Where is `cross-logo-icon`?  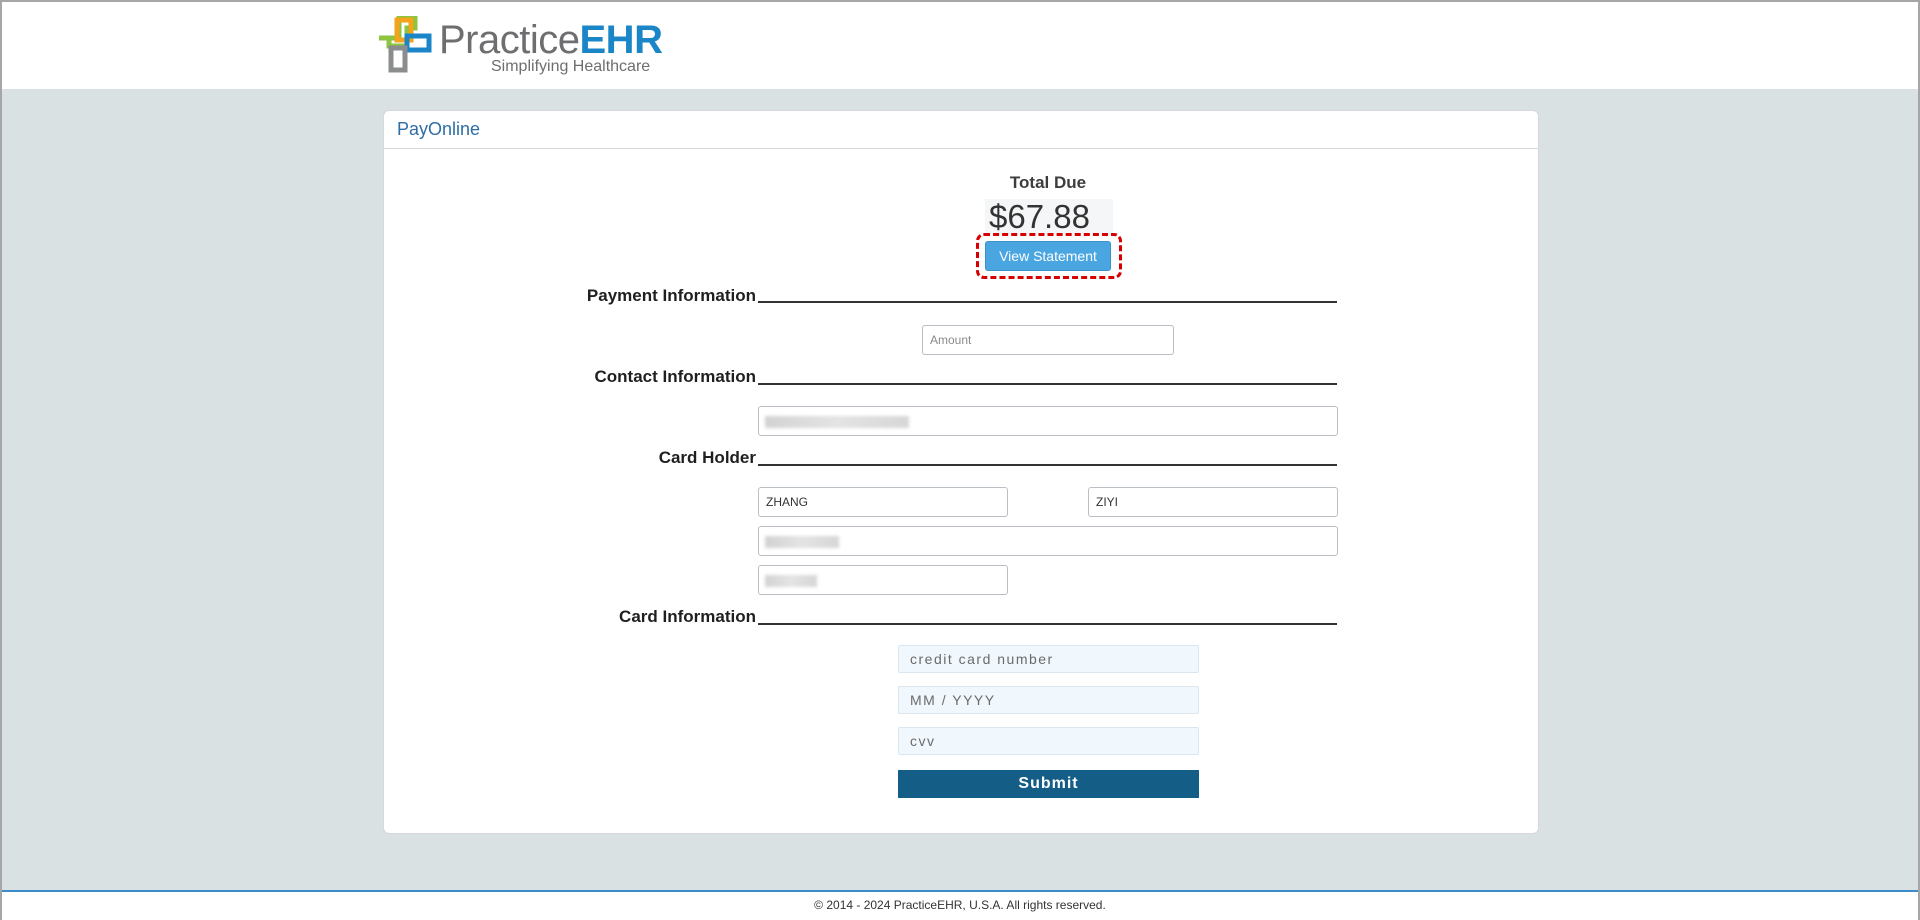
cross-logo-icon is located at coordinates (405, 44).